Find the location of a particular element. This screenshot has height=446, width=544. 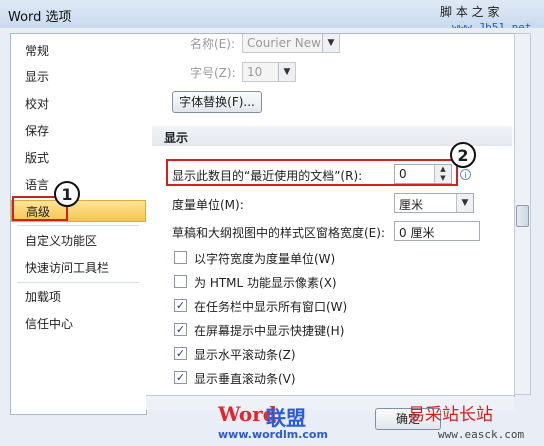

sidebar-item-quick-access: 快速访问工具栏 is located at coordinates (78, 268).